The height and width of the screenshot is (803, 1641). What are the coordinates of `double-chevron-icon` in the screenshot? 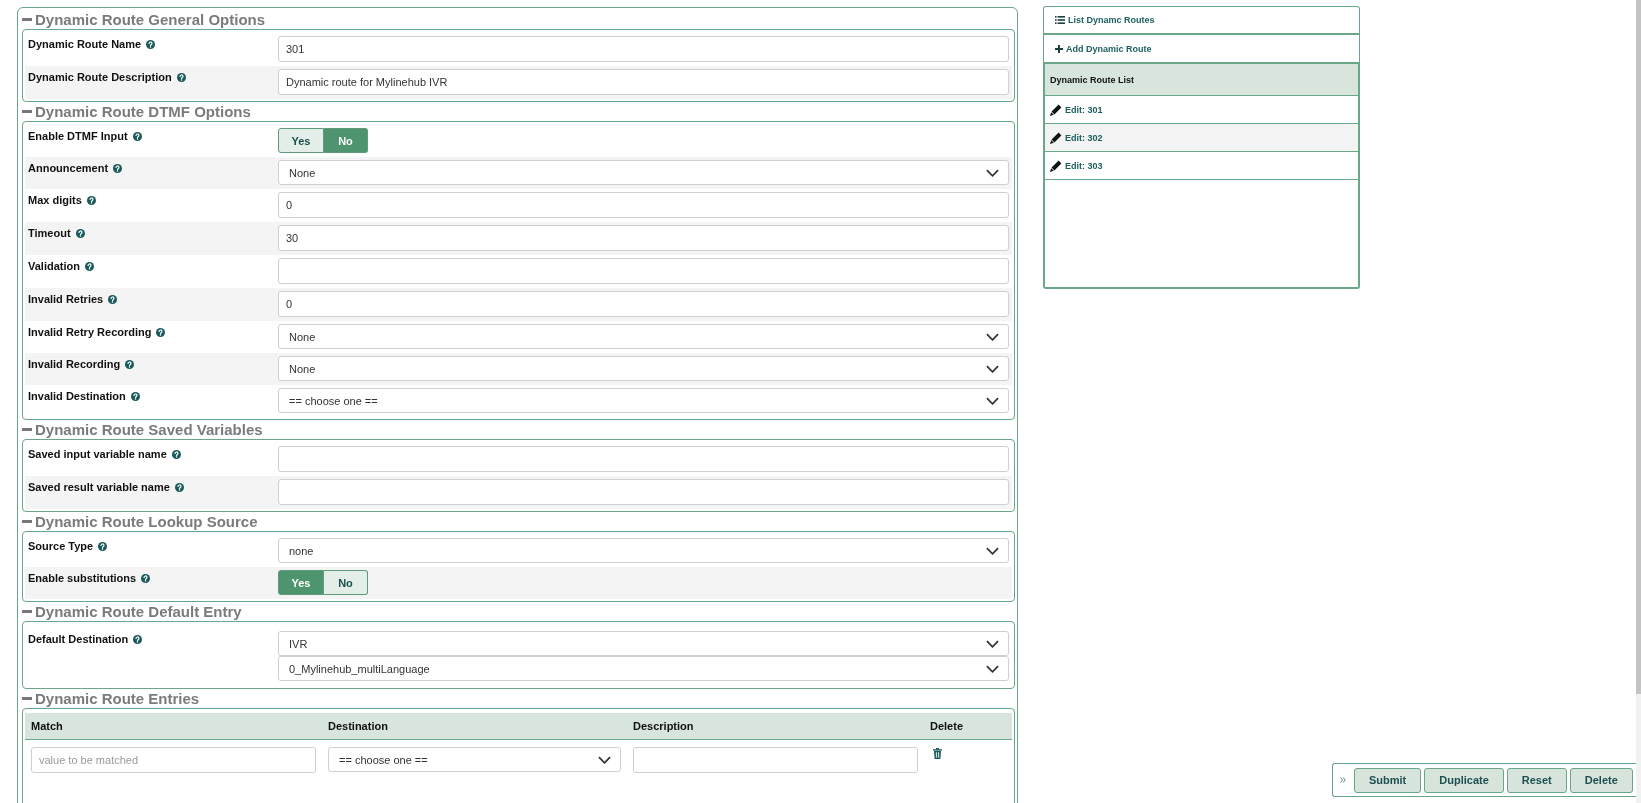 It's located at (1343, 780).